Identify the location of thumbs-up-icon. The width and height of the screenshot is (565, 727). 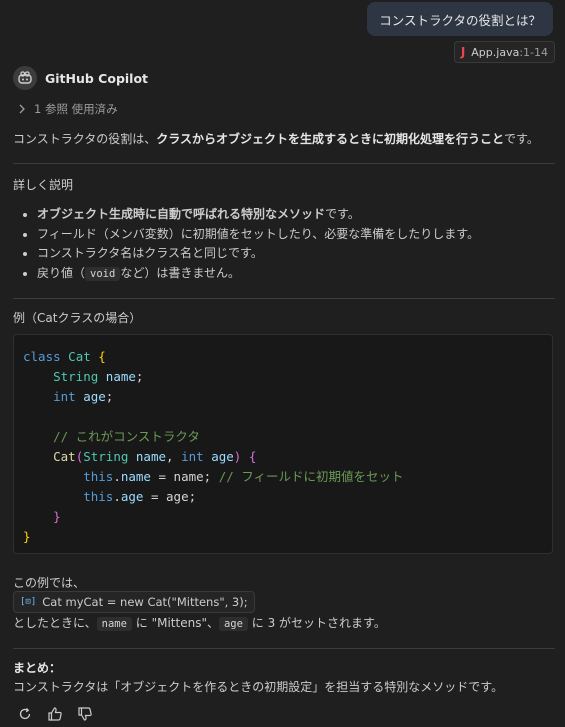
(55, 714).